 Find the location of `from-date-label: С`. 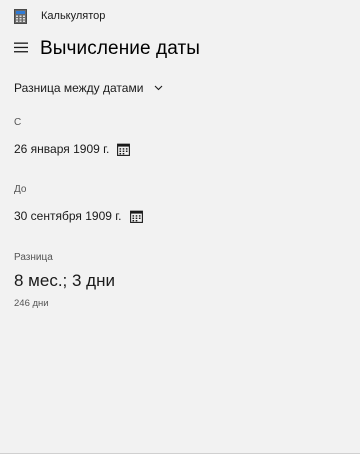

from-date-label: С is located at coordinates (18, 122).